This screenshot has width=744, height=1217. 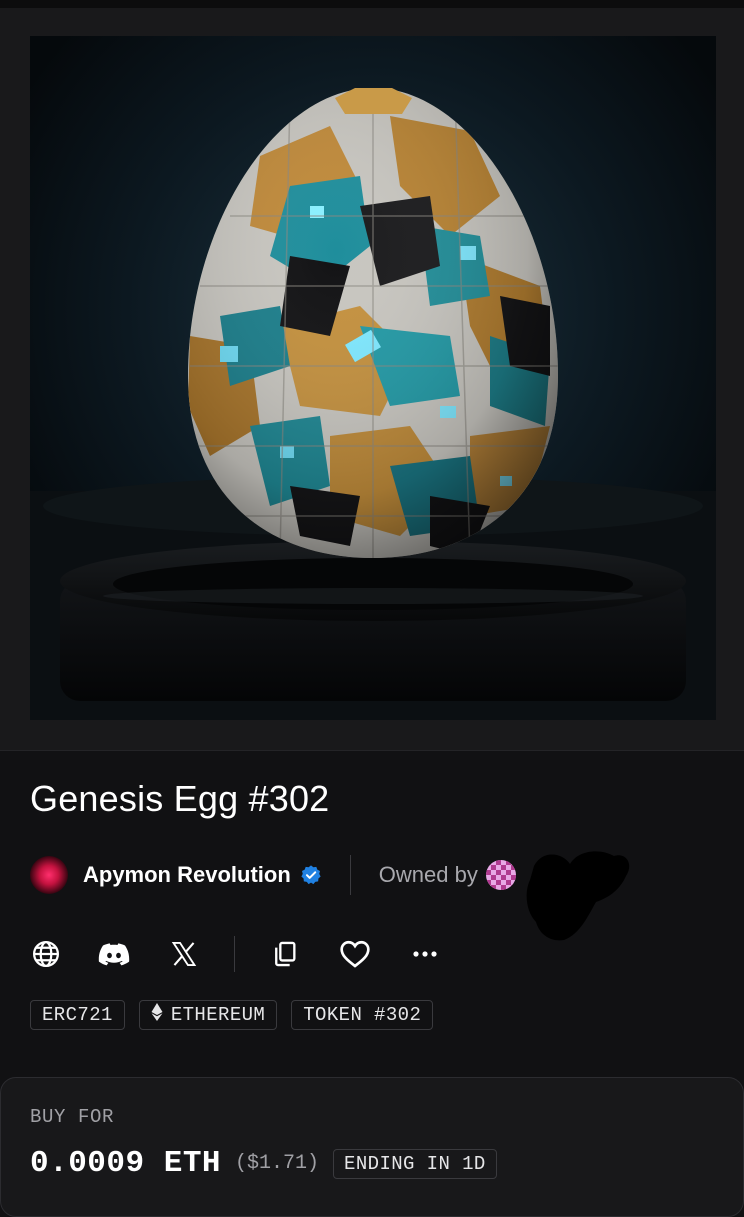 What do you see at coordinates (425, 954) in the screenshot?
I see `more-icon` at bounding box center [425, 954].